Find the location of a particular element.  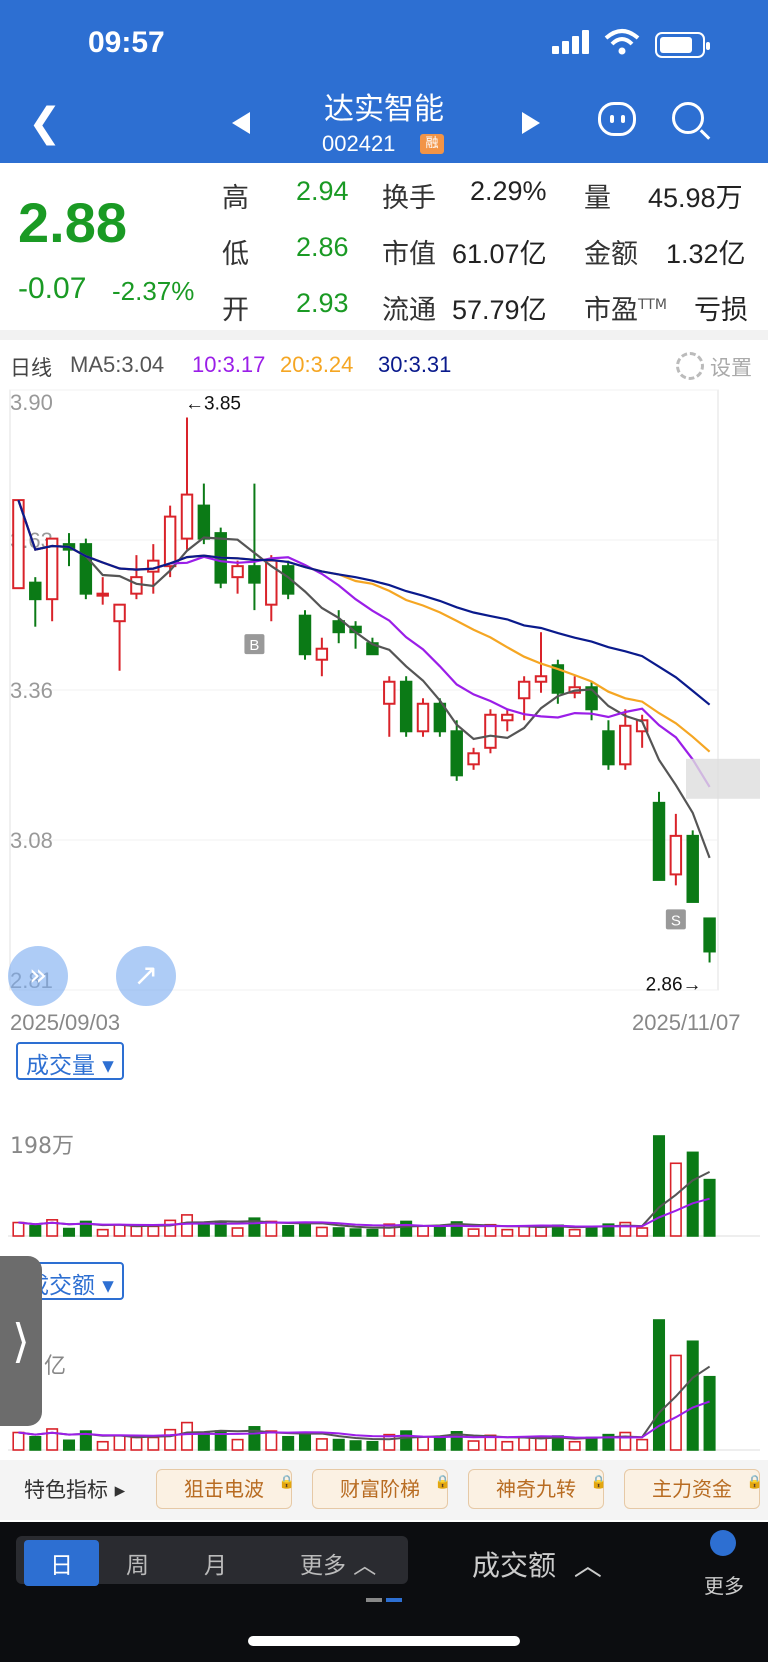

float-label: 流通 is located at coordinates (409, 310).